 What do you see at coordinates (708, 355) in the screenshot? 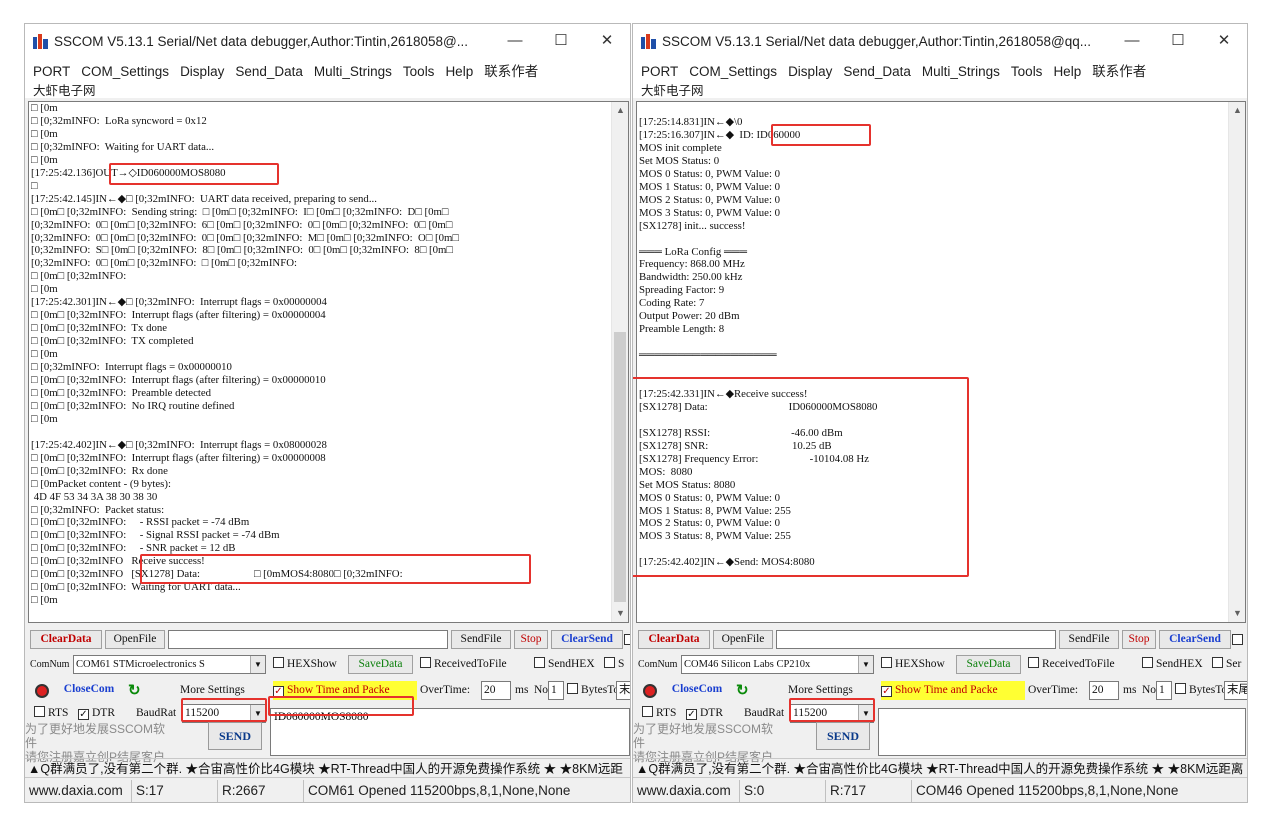
I see `terminal-line: ══════════════════` at bounding box center [708, 355].